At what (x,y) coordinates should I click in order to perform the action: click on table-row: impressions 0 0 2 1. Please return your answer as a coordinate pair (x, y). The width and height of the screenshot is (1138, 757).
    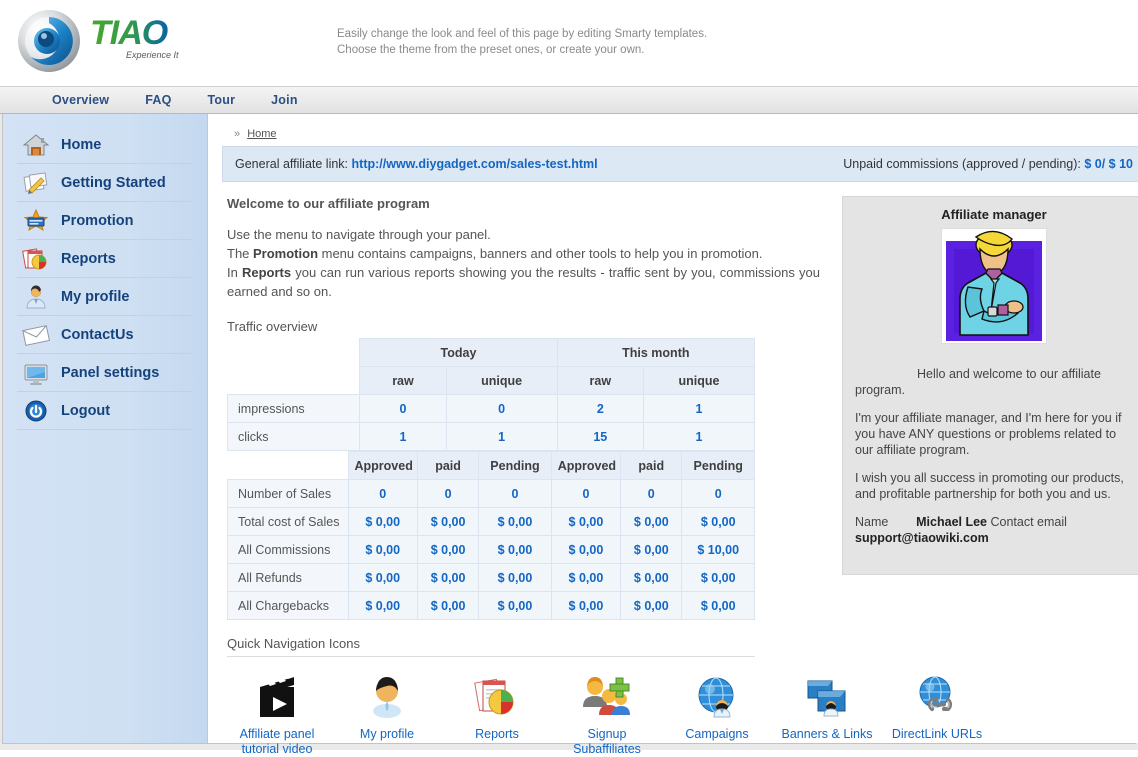
    Looking at the image, I should click on (491, 408).